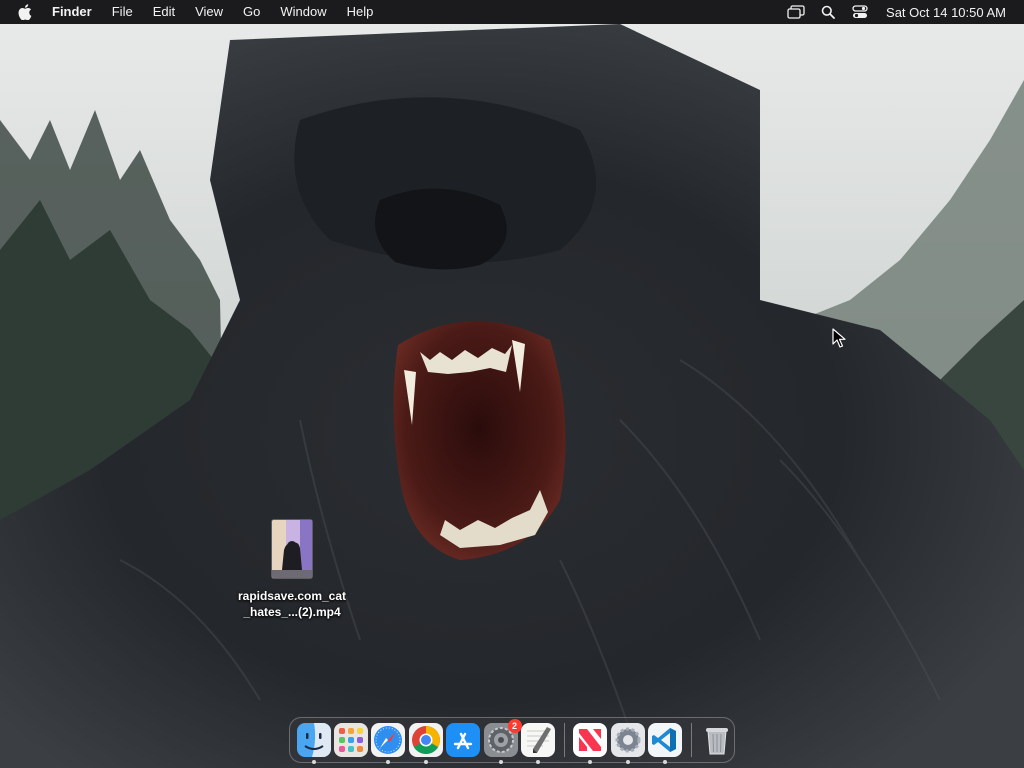 This screenshot has height=768, width=1024. I want to click on file-name-label: rapidsave.com_cat _hates_...(2).mp4, so click(292, 604).